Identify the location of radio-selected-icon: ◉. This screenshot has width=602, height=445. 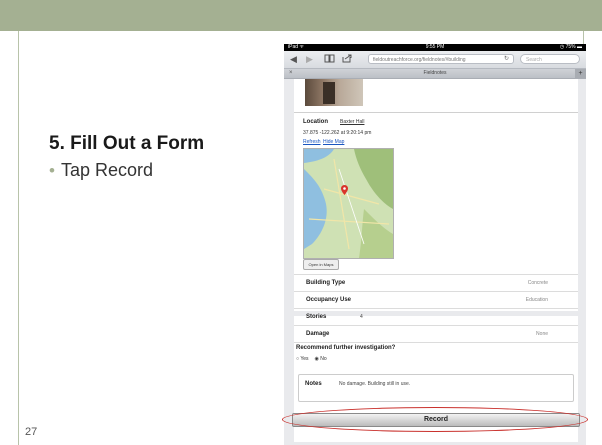
(316, 359).